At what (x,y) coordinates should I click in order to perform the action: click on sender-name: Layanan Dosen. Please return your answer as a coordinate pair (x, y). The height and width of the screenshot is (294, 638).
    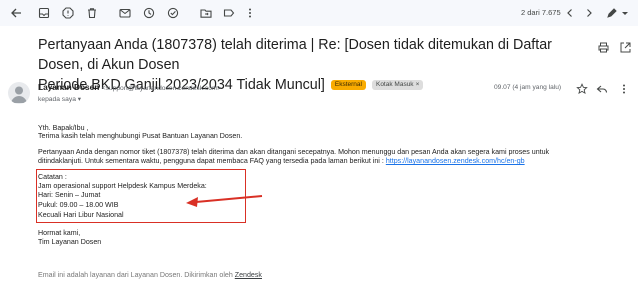
    Looking at the image, I should click on (68, 87).